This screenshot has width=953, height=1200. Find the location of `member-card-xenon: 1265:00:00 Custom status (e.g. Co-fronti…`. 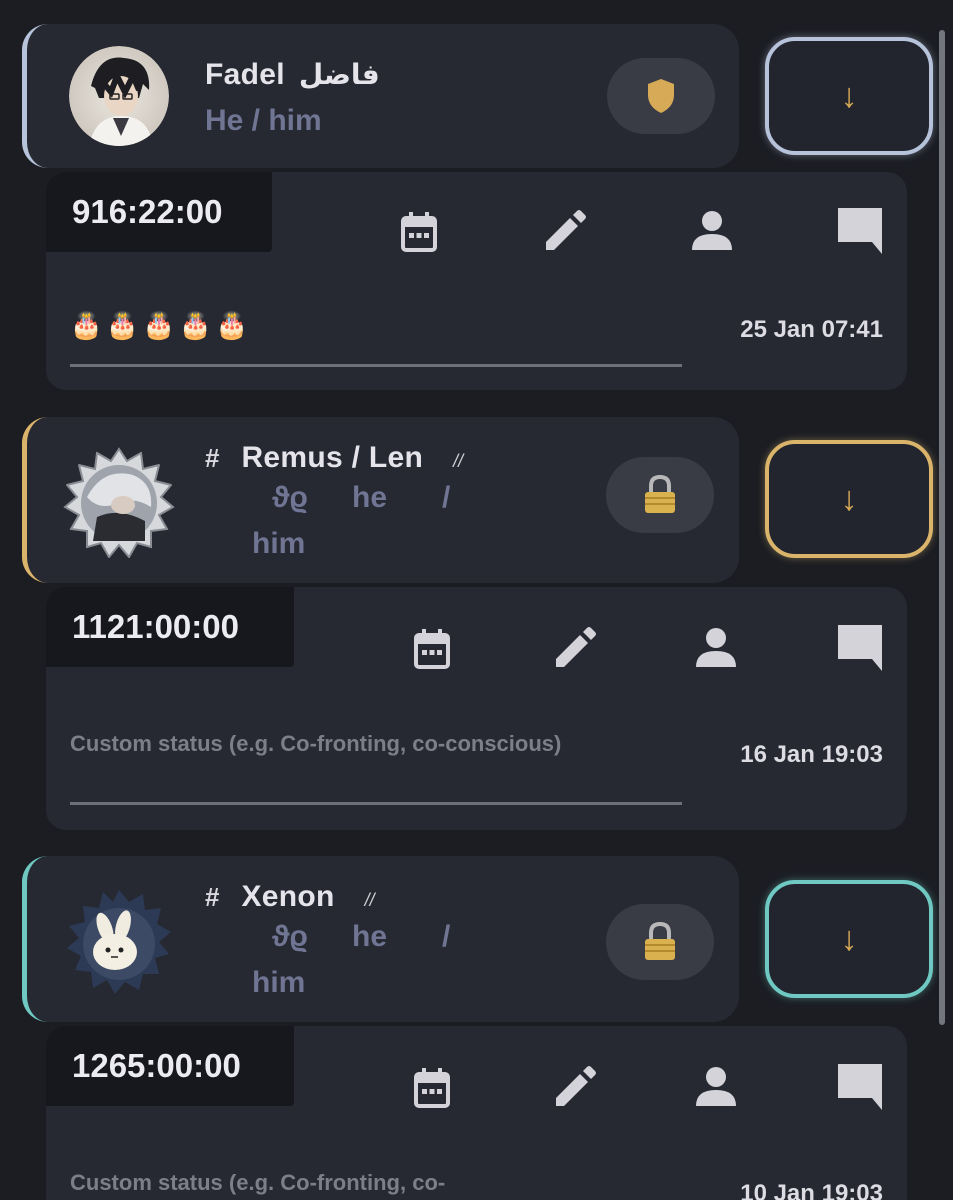

member-card-xenon: 1265:00:00 Custom status (e.g. Co-fronti… is located at coordinates (476, 1113).